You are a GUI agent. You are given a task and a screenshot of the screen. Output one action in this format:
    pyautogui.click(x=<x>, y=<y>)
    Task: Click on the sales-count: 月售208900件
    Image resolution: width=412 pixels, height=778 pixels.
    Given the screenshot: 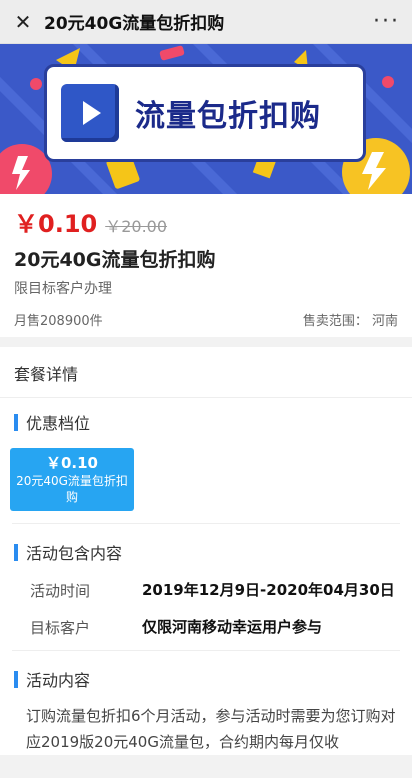 What is the action you would take?
    pyautogui.click(x=58, y=321)
    